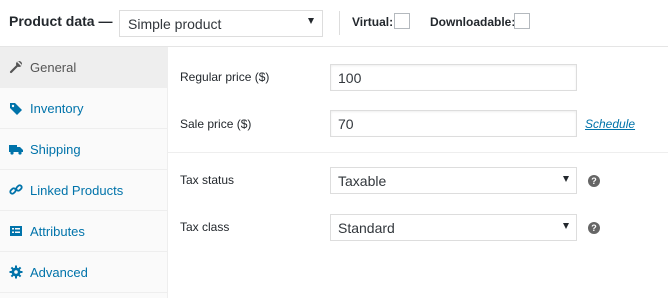 Image resolution: width=668 pixels, height=298 pixels. I want to click on sale-price-label: Sale price ($), so click(216, 124).